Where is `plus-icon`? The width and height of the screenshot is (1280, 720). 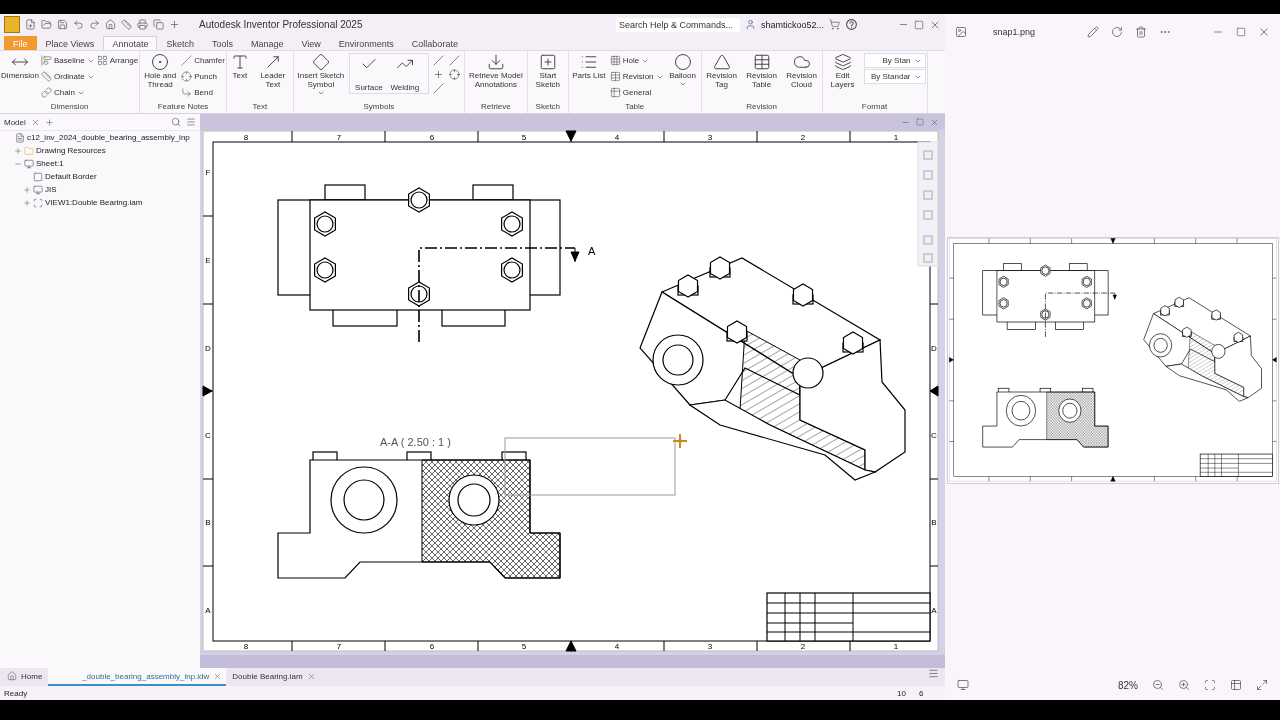 plus-icon is located at coordinates (174, 25).